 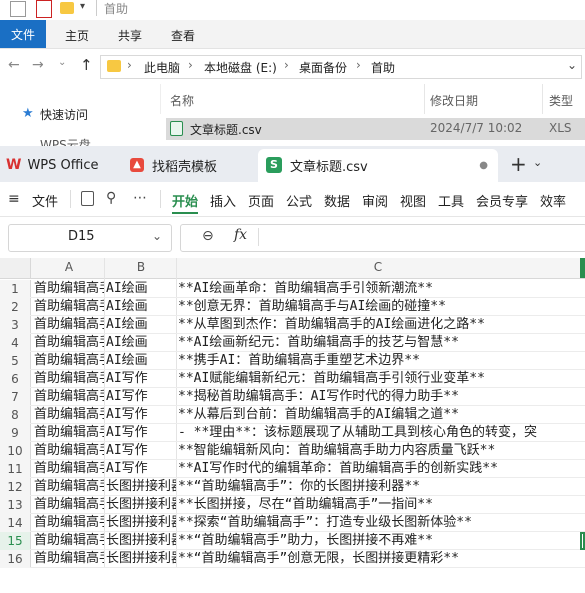 I want to click on folder-icon, so click(x=67, y=8).